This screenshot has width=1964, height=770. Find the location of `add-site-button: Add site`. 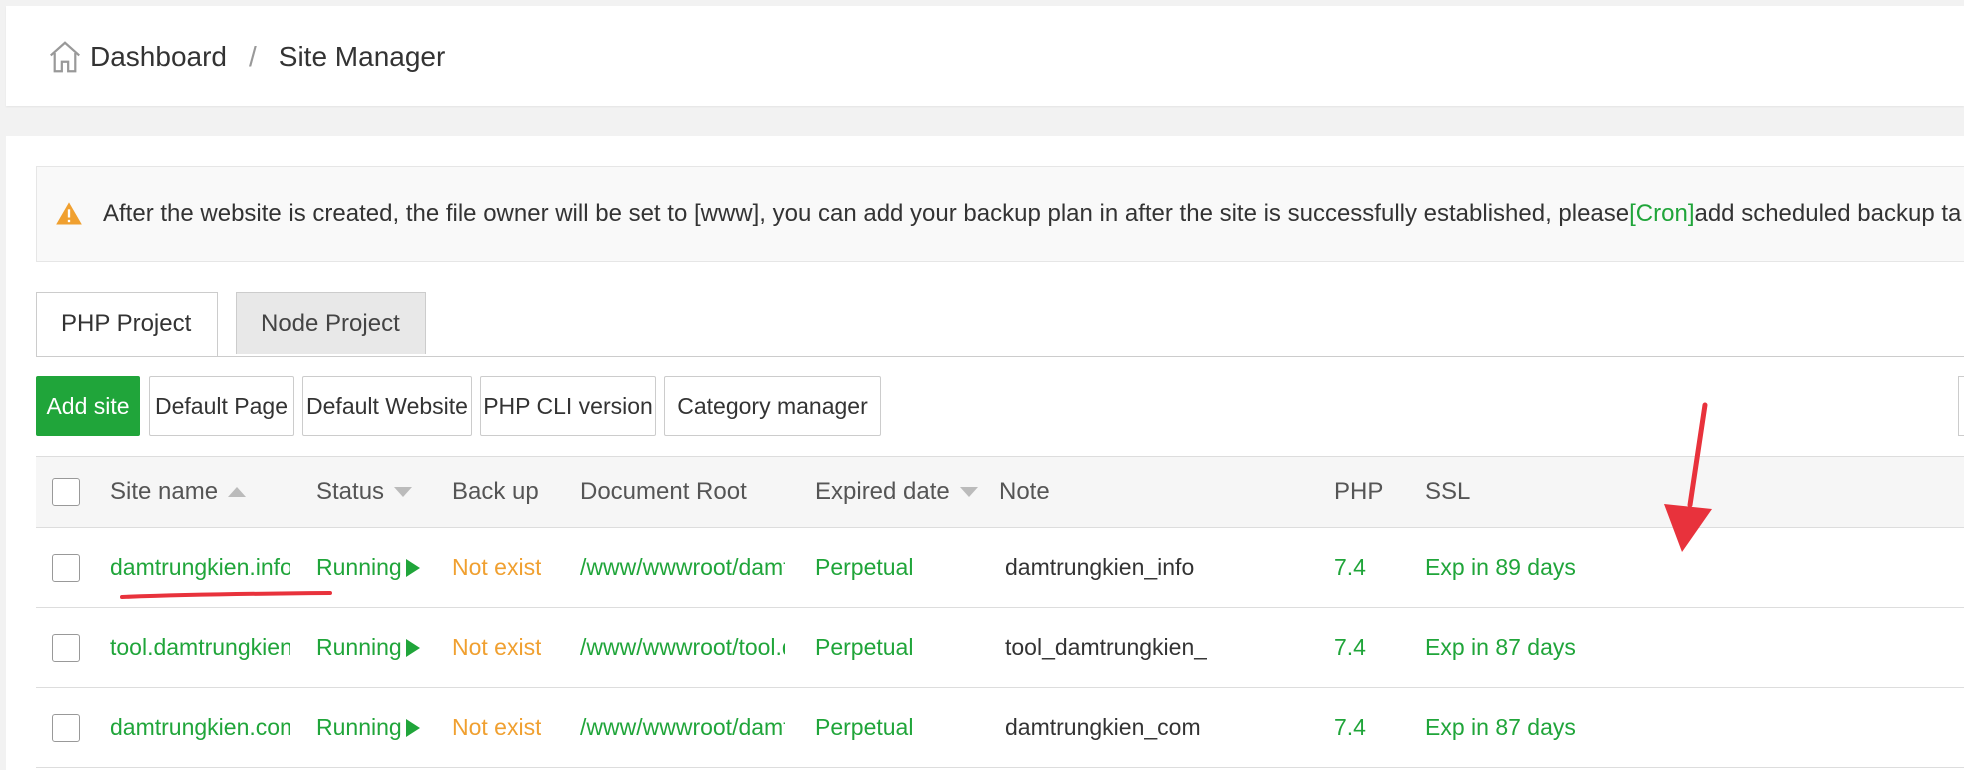

add-site-button: Add site is located at coordinates (88, 406).